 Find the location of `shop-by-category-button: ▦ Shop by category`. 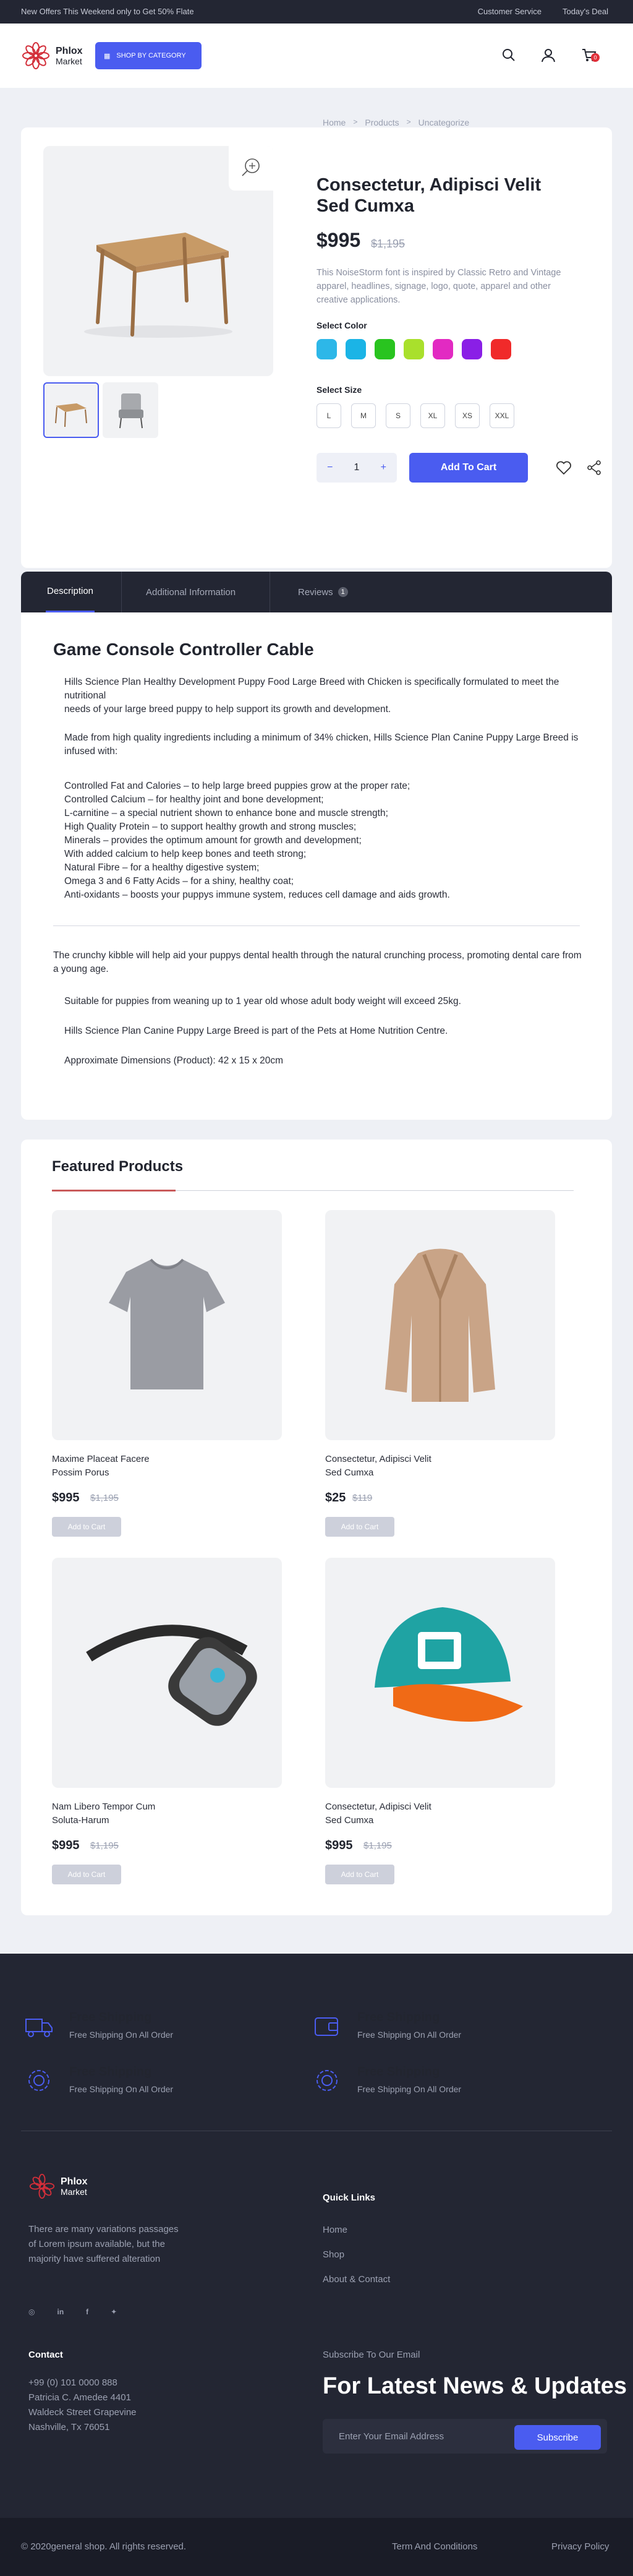

shop-by-category-button: ▦ Shop by category is located at coordinates (148, 55).